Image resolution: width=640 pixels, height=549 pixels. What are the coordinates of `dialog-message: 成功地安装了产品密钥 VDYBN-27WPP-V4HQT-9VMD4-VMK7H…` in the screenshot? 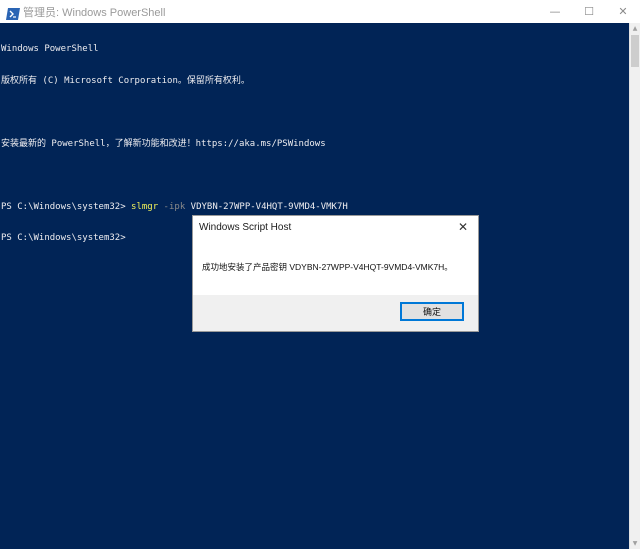 It's located at (327, 267).